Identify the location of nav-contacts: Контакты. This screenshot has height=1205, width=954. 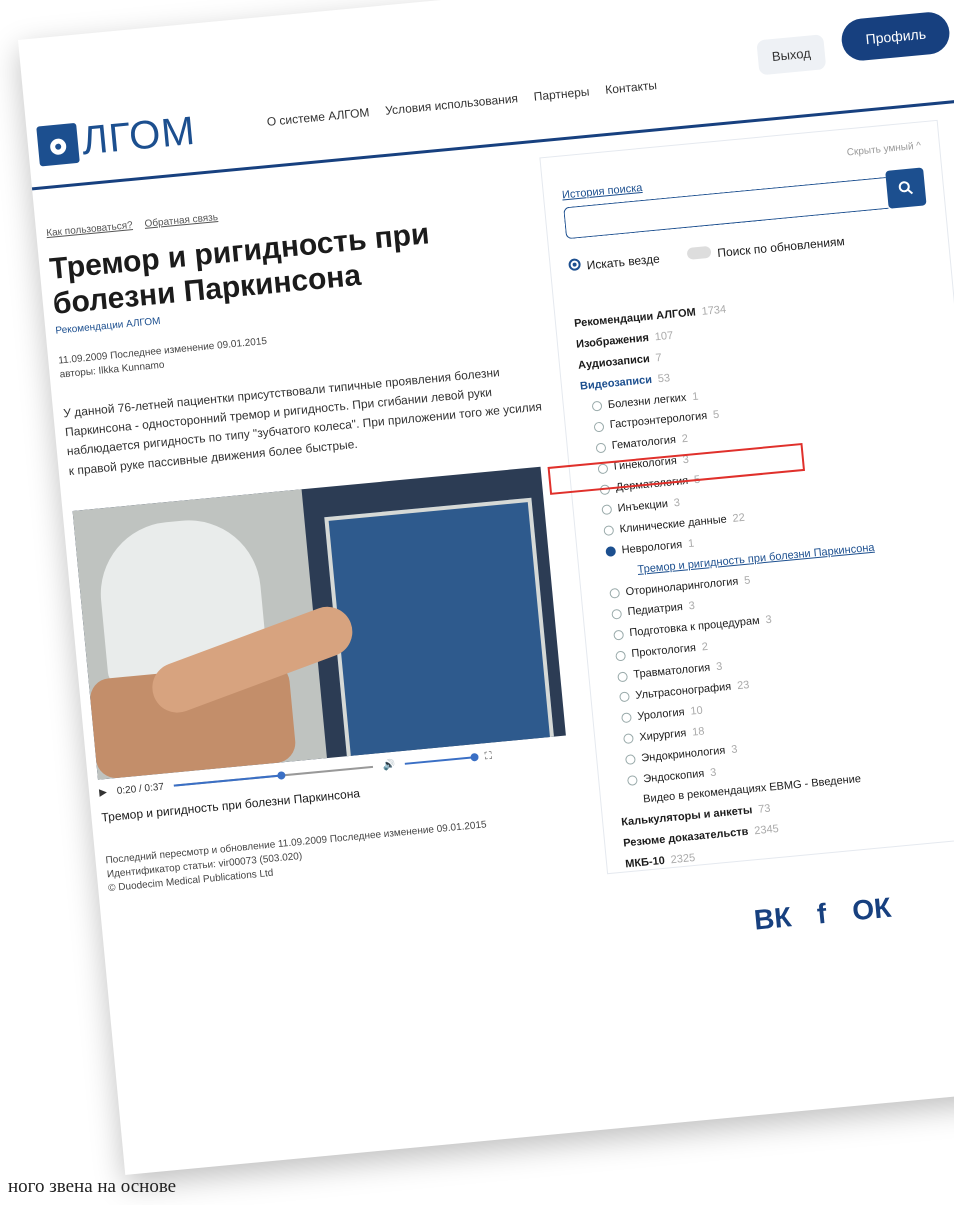
(631, 87).